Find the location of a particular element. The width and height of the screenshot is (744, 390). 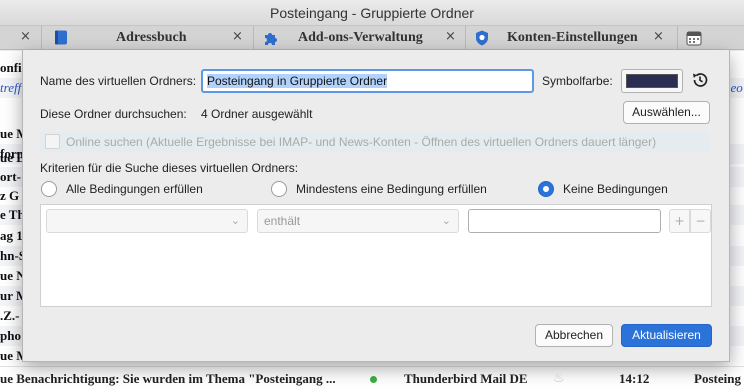

shield-icon is located at coordinates (482, 38).